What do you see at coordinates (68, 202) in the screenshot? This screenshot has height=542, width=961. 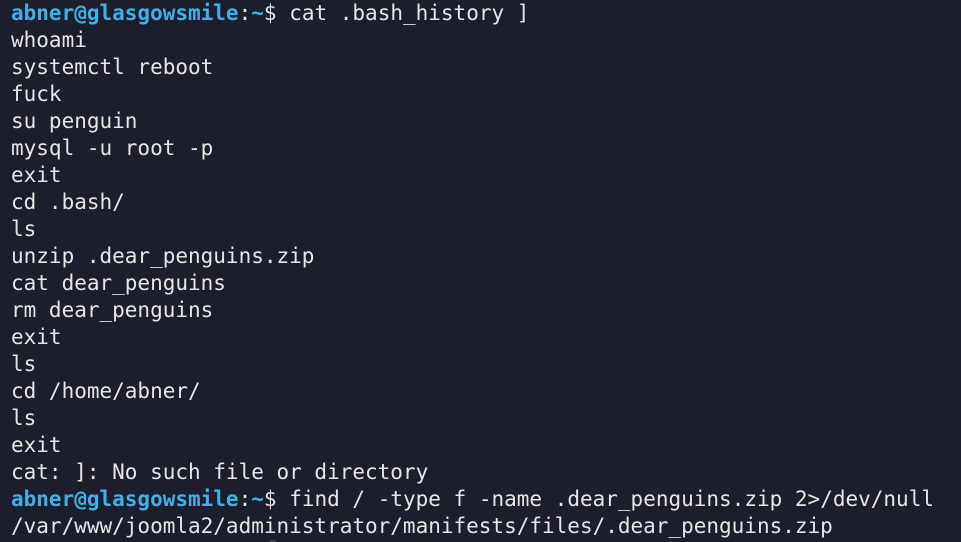 I see `output-line: cd .bash/` at bounding box center [68, 202].